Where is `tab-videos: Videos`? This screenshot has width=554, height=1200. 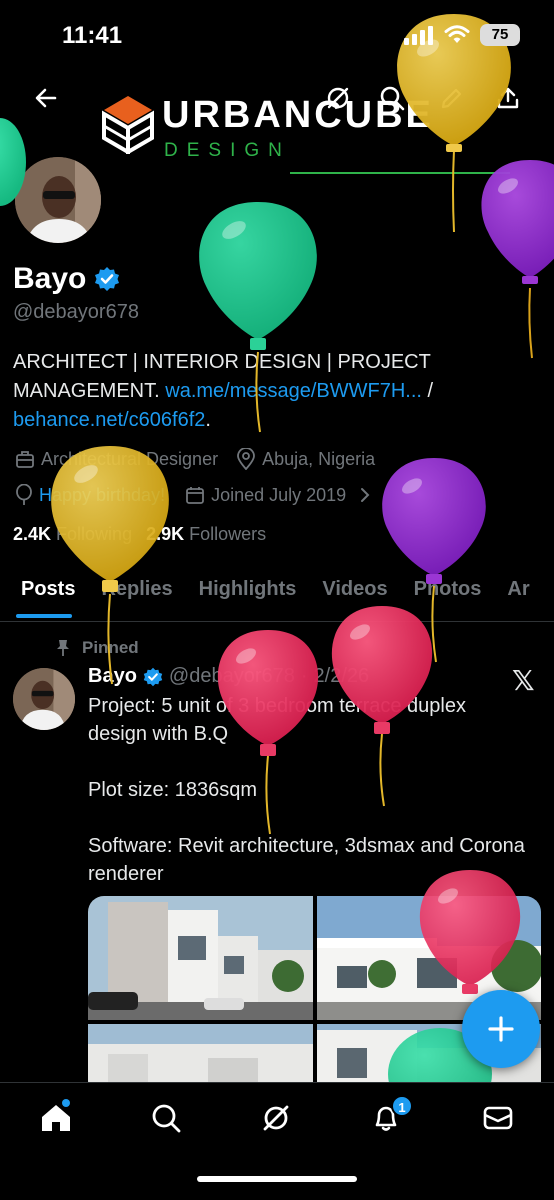
tab-videos: Videos is located at coordinates (354, 592).